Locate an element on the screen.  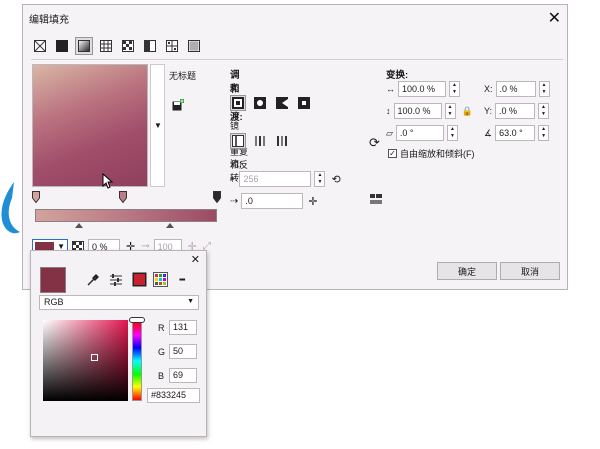
mirror-buttons is located at coordinates (260, 141).